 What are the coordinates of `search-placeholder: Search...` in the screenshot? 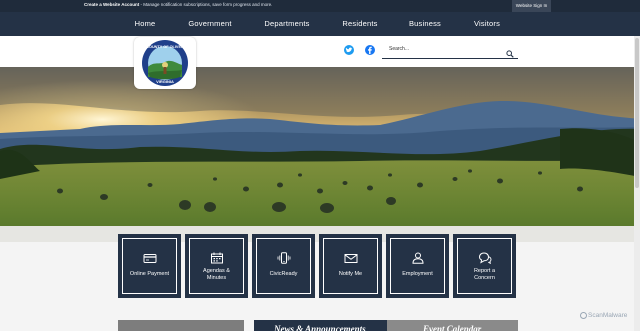 It's located at (399, 49).